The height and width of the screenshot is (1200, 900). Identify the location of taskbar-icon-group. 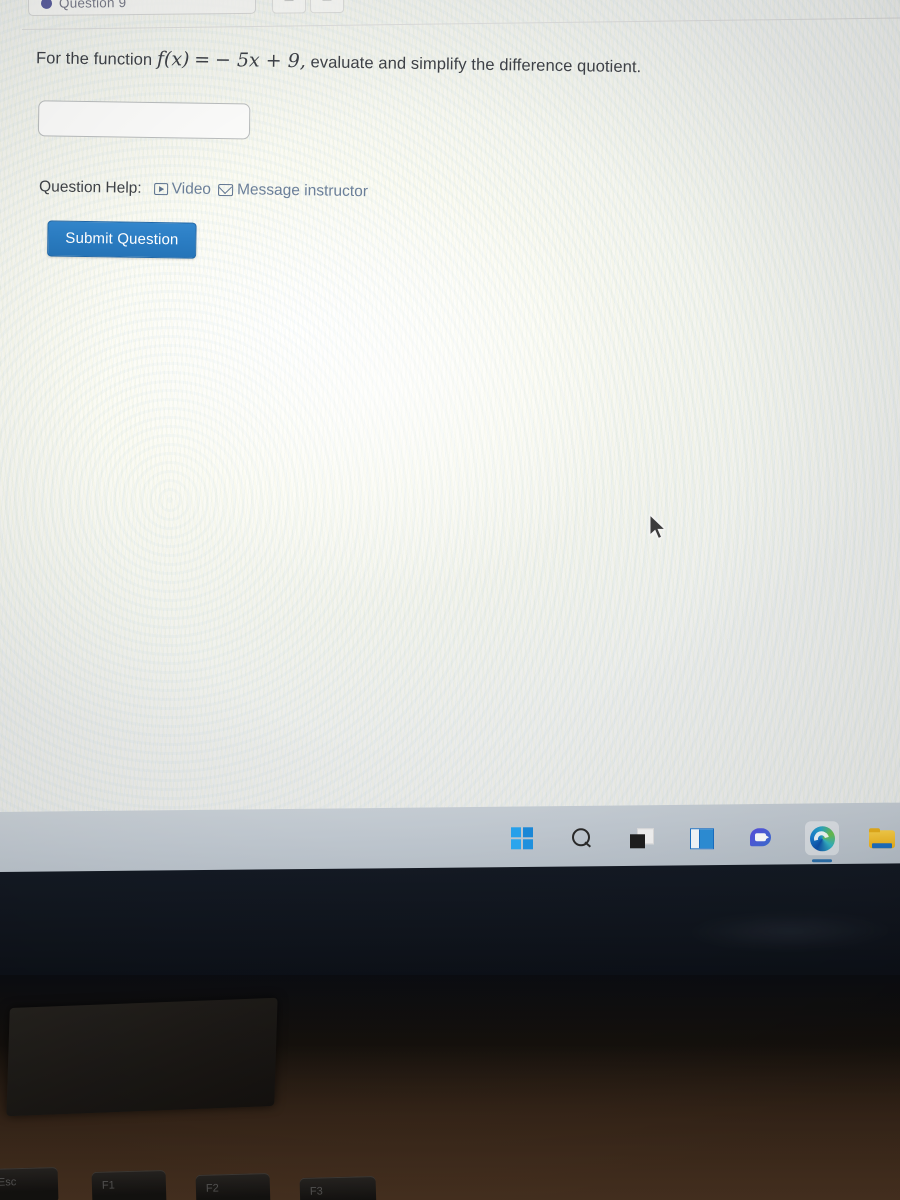
(702, 838).